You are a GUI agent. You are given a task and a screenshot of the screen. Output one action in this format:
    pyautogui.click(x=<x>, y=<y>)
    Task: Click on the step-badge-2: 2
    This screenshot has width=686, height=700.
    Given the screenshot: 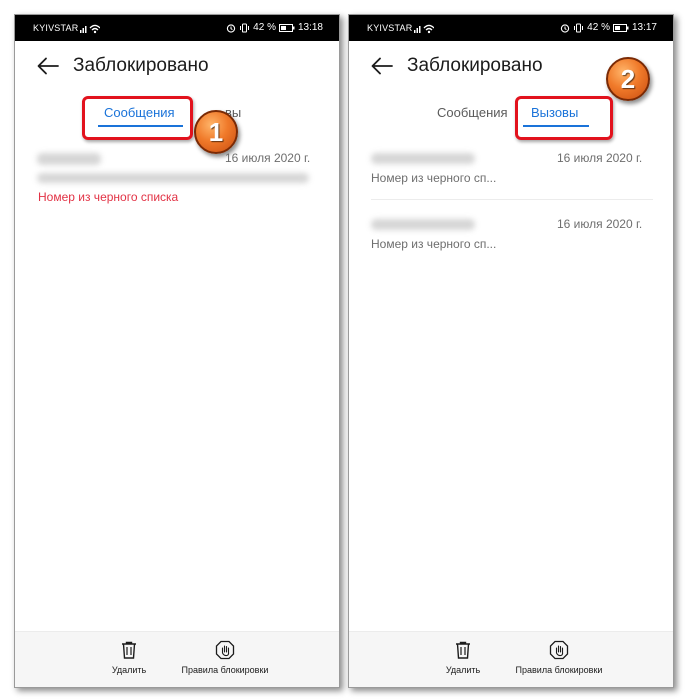 What is the action you would take?
    pyautogui.click(x=628, y=79)
    